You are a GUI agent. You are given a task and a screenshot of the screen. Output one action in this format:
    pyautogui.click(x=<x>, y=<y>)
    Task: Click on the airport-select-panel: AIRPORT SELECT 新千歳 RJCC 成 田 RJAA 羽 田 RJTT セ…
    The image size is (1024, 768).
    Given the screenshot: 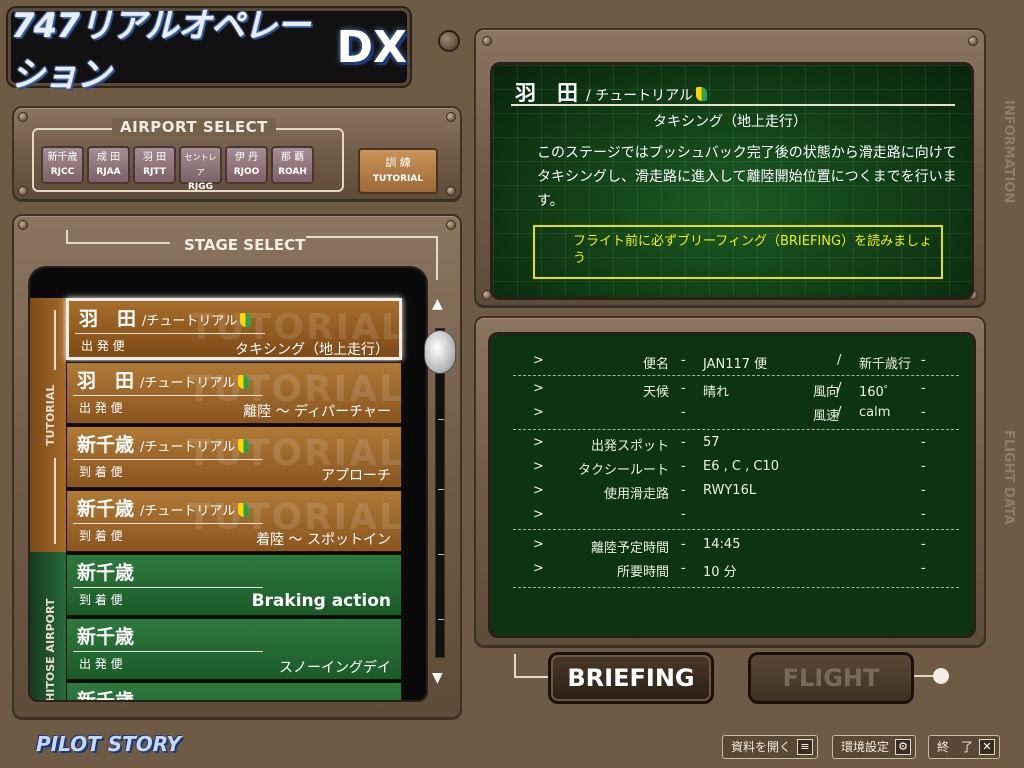 What is the action you would take?
    pyautogui.click(x=237, y=154)
    